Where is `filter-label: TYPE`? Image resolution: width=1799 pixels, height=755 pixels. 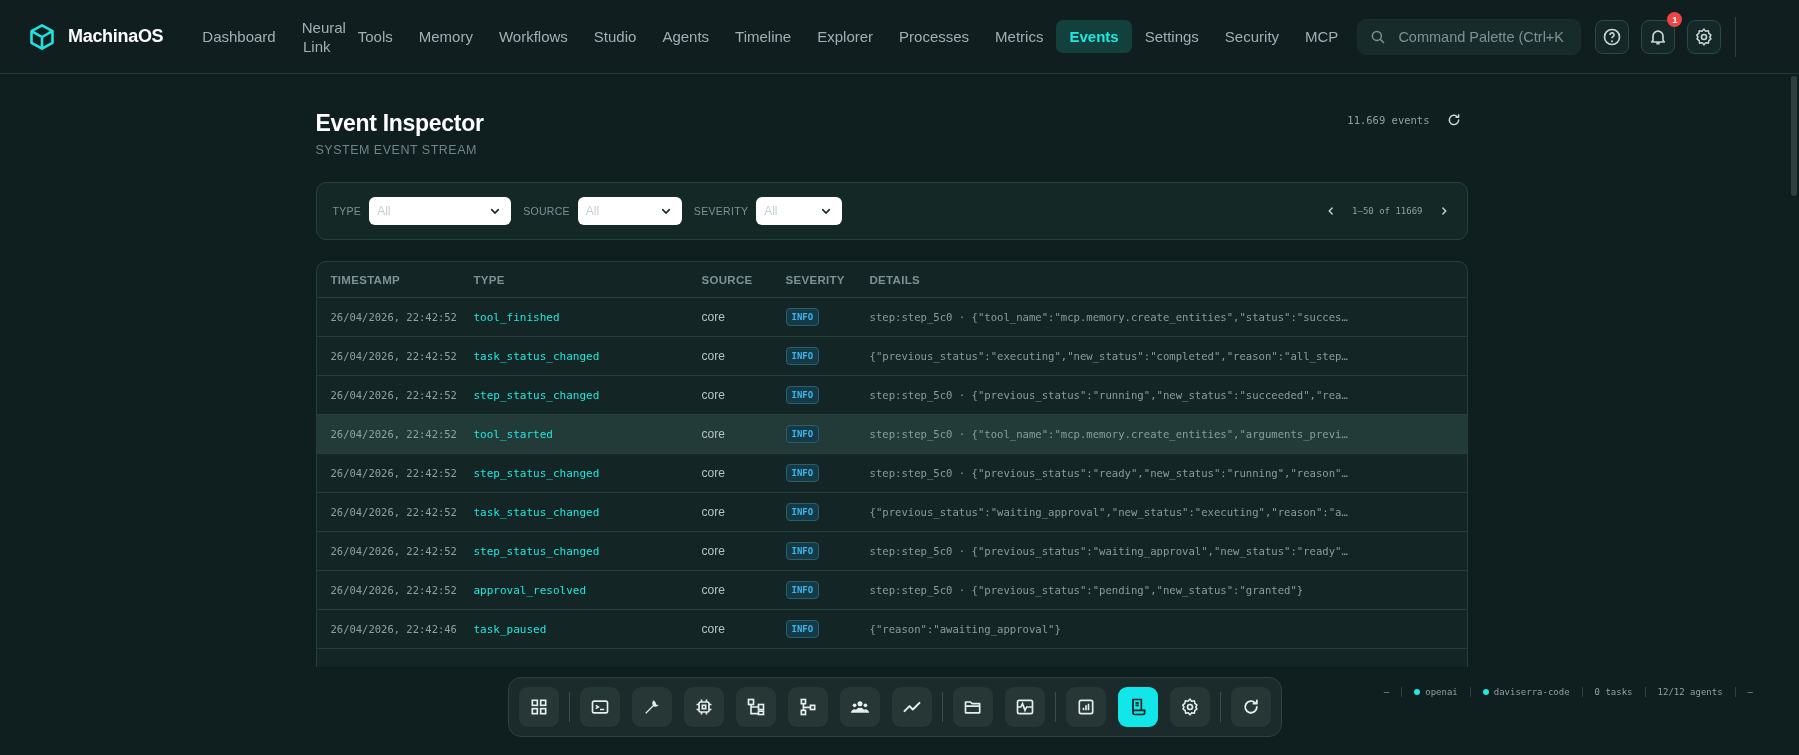
filter-label: TYPE is located at coordinates (347, 211).